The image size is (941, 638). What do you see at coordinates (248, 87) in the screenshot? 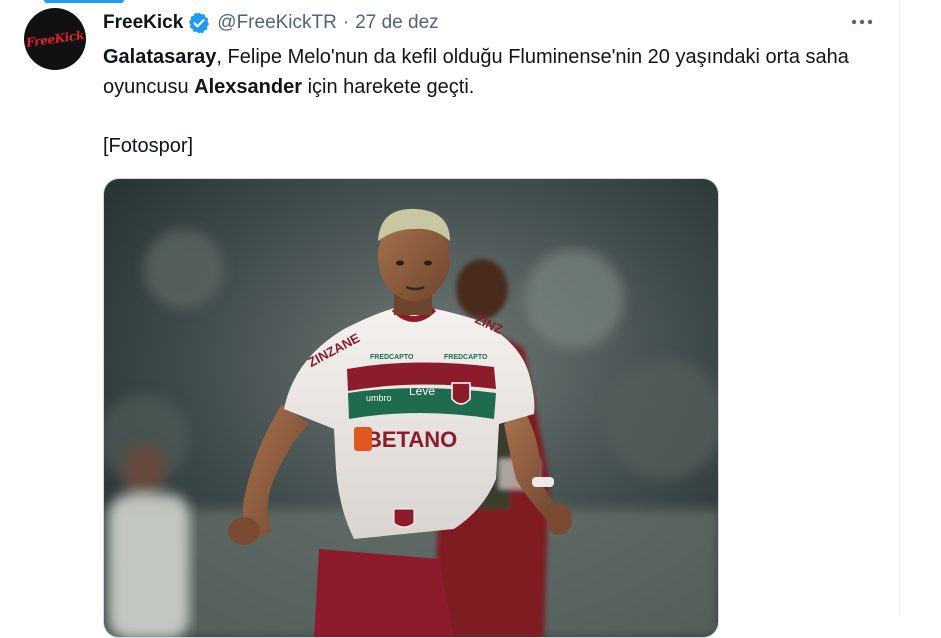
I see `mention-alexsander: Alexsander` at bounding box center [248, 87].